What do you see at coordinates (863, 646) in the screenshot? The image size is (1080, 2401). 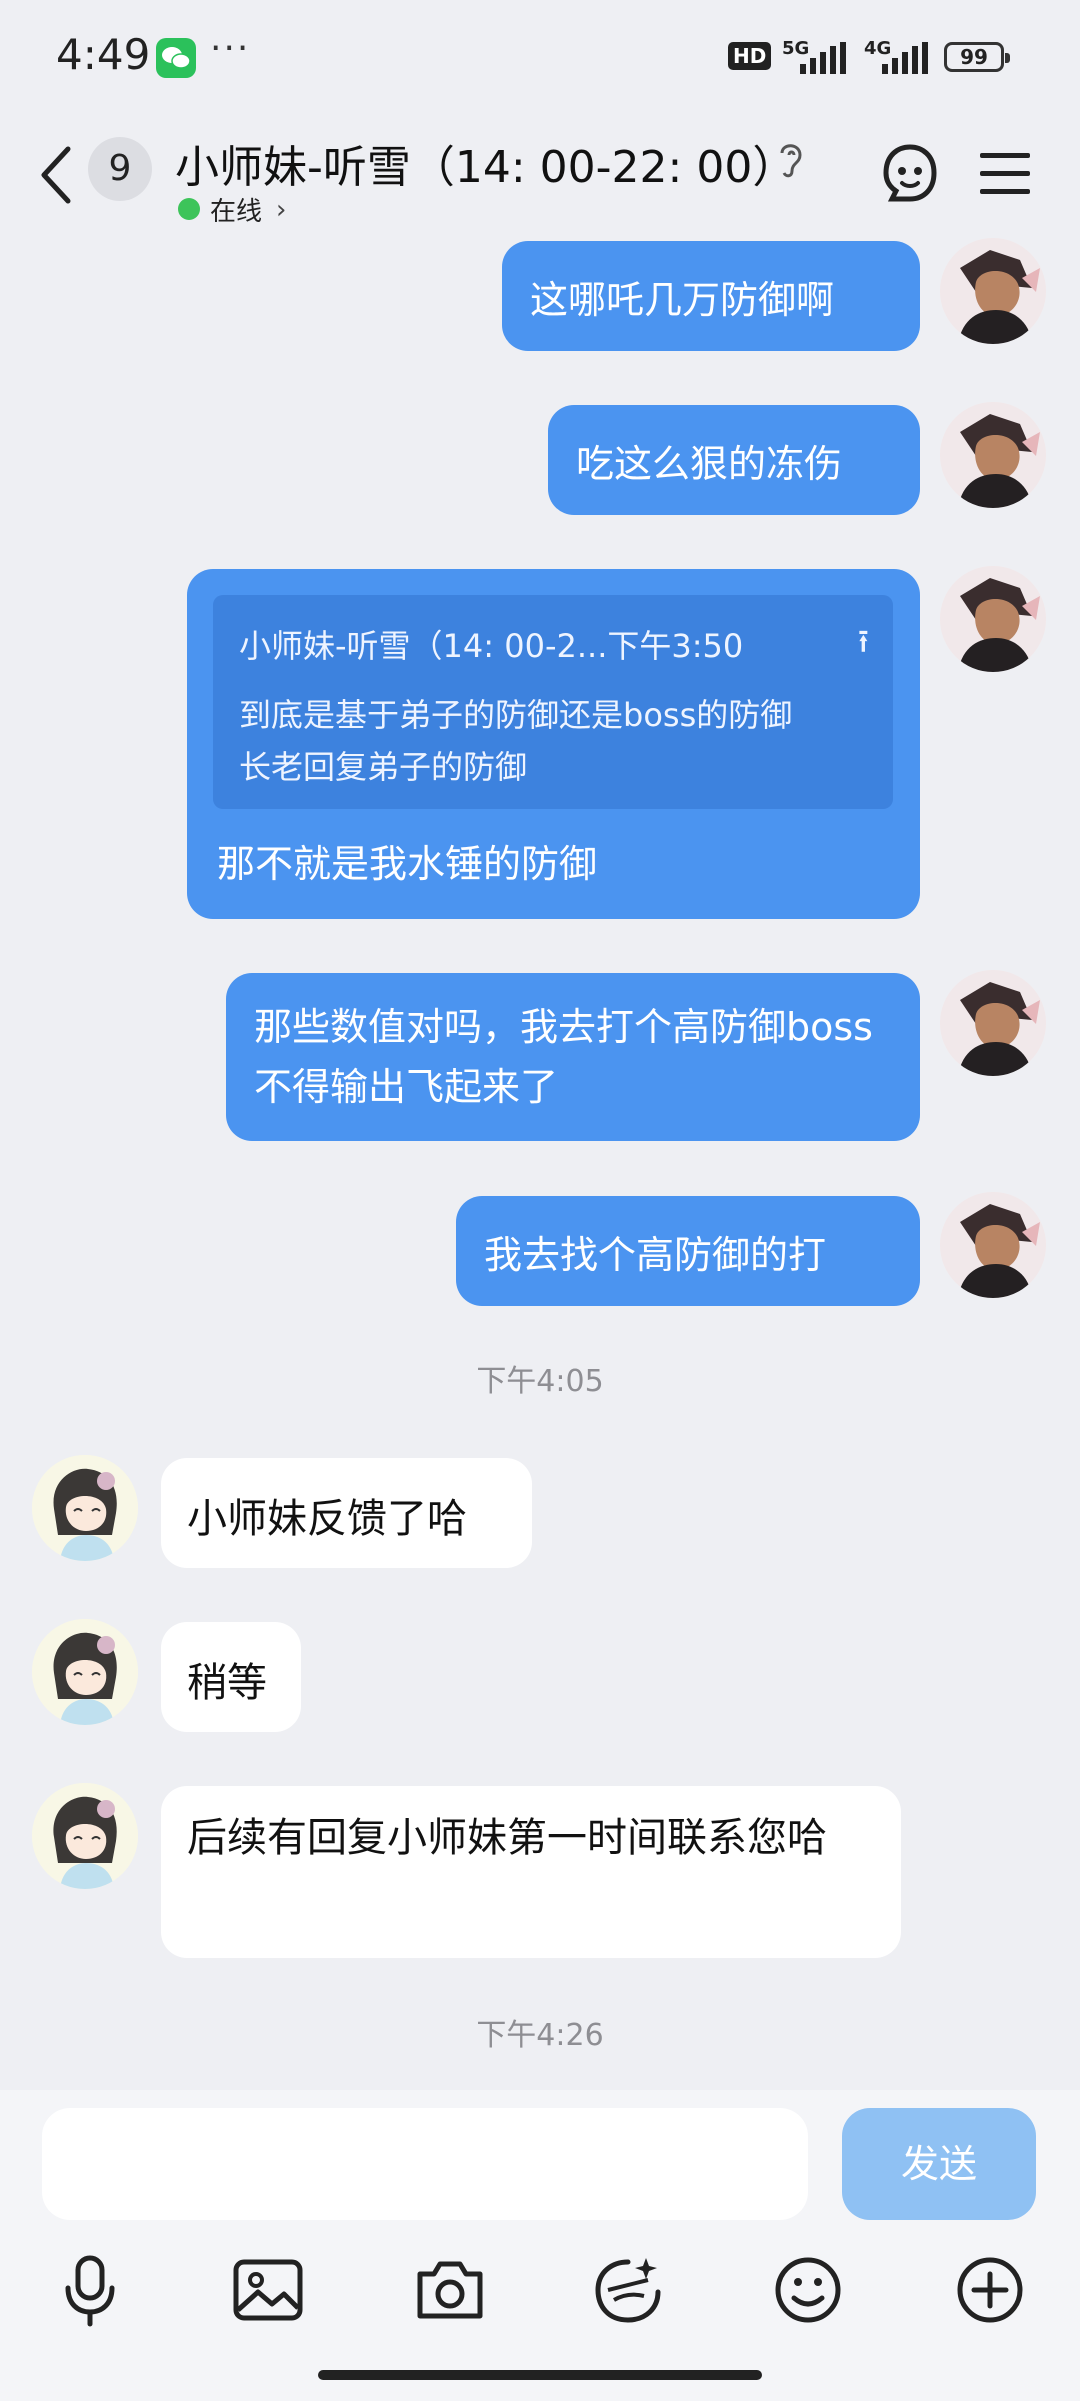 I see `jump-to-quote-icon: ⭱` at bounding box center [863, 646].